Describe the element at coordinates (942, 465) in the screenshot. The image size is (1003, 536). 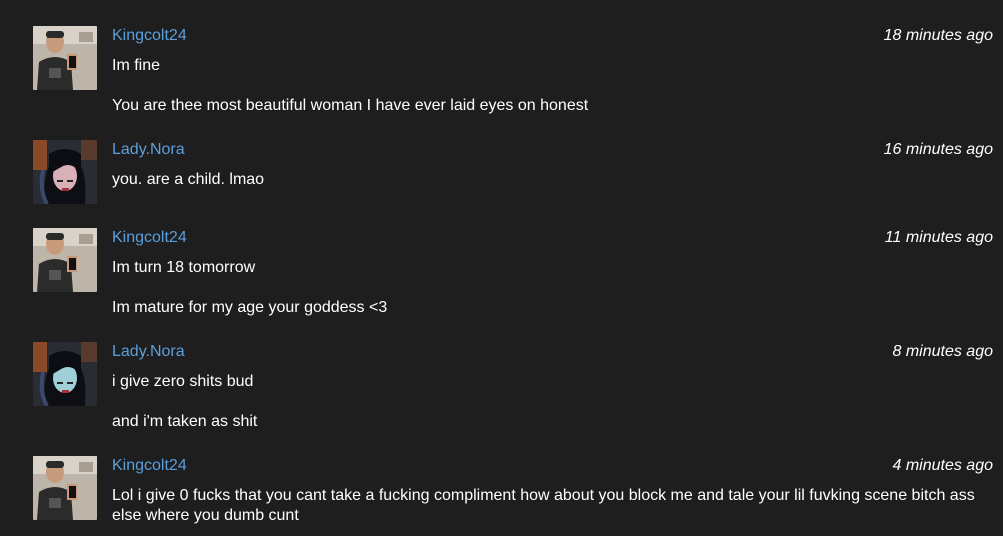
I see `timestamp: 4 minutes ago` at that location.